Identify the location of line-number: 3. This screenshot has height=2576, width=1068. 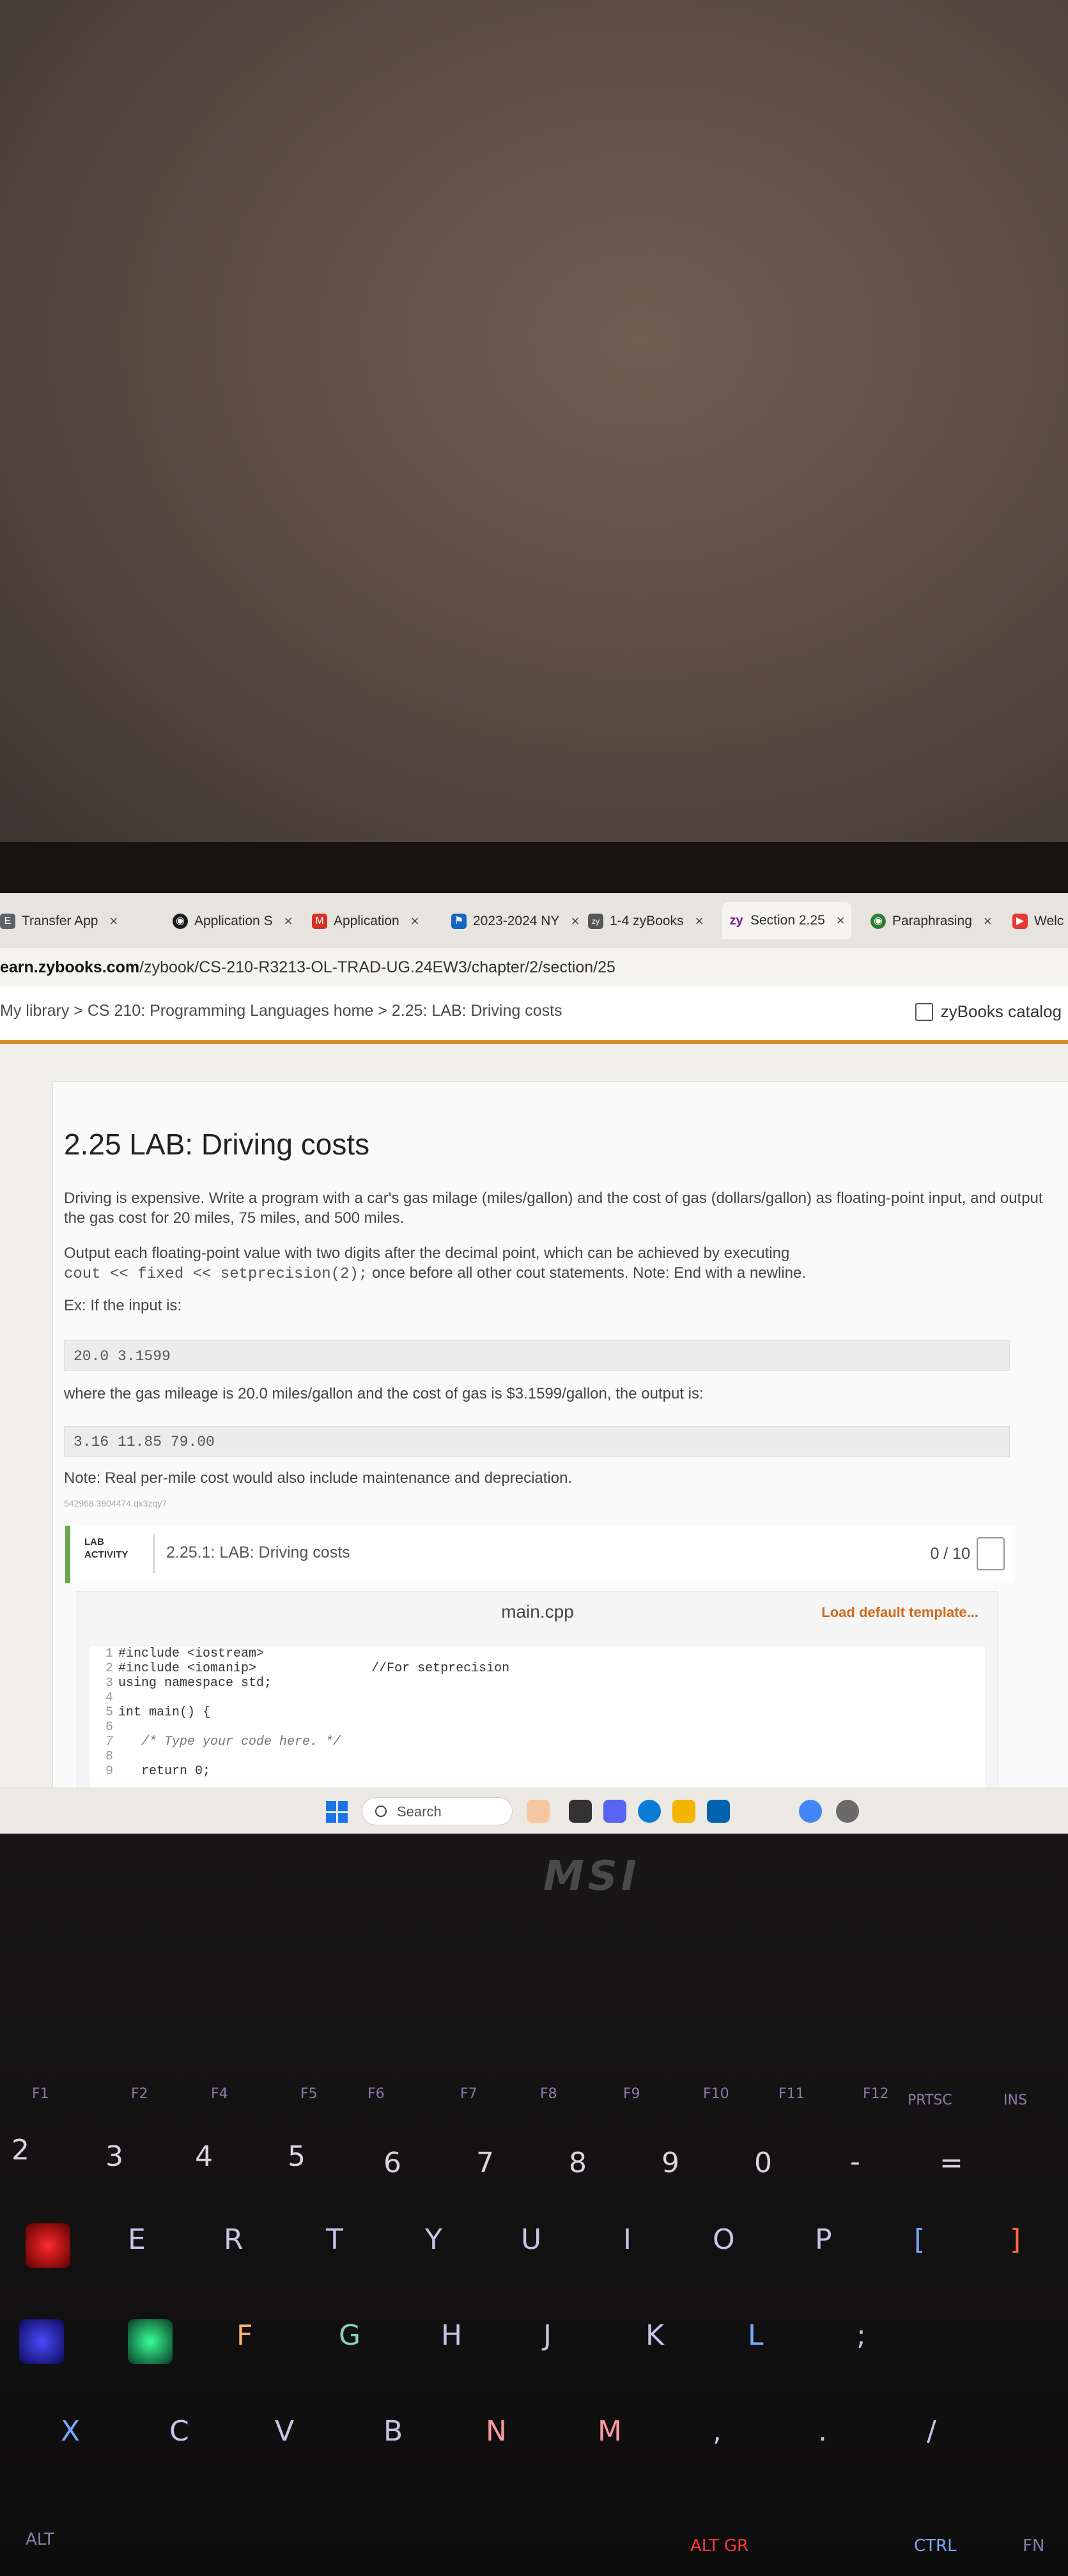
(109, 1683).